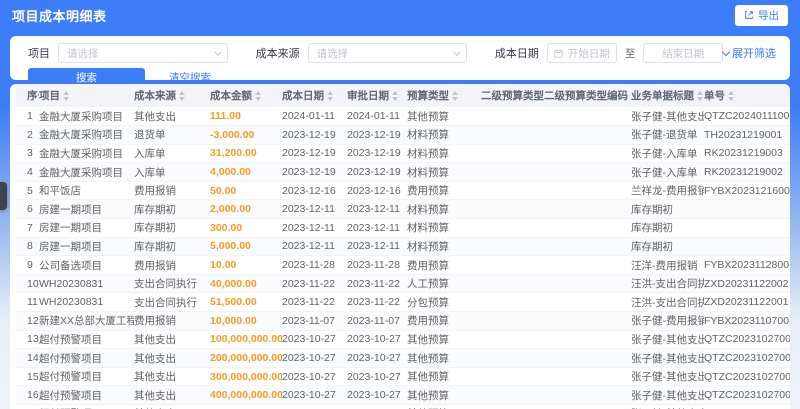  I want to click on table-cell: 2023-12-11, so click(308, 209).